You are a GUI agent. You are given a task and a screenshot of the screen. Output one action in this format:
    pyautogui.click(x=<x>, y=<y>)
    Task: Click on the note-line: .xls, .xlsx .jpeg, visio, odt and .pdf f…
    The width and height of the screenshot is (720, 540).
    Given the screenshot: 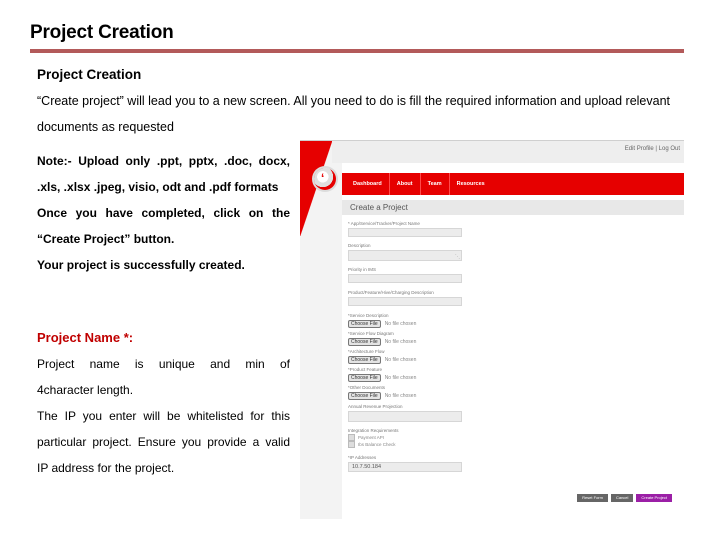 What is the action you would take?
    pyautogui.click(x=158, y=187)
    